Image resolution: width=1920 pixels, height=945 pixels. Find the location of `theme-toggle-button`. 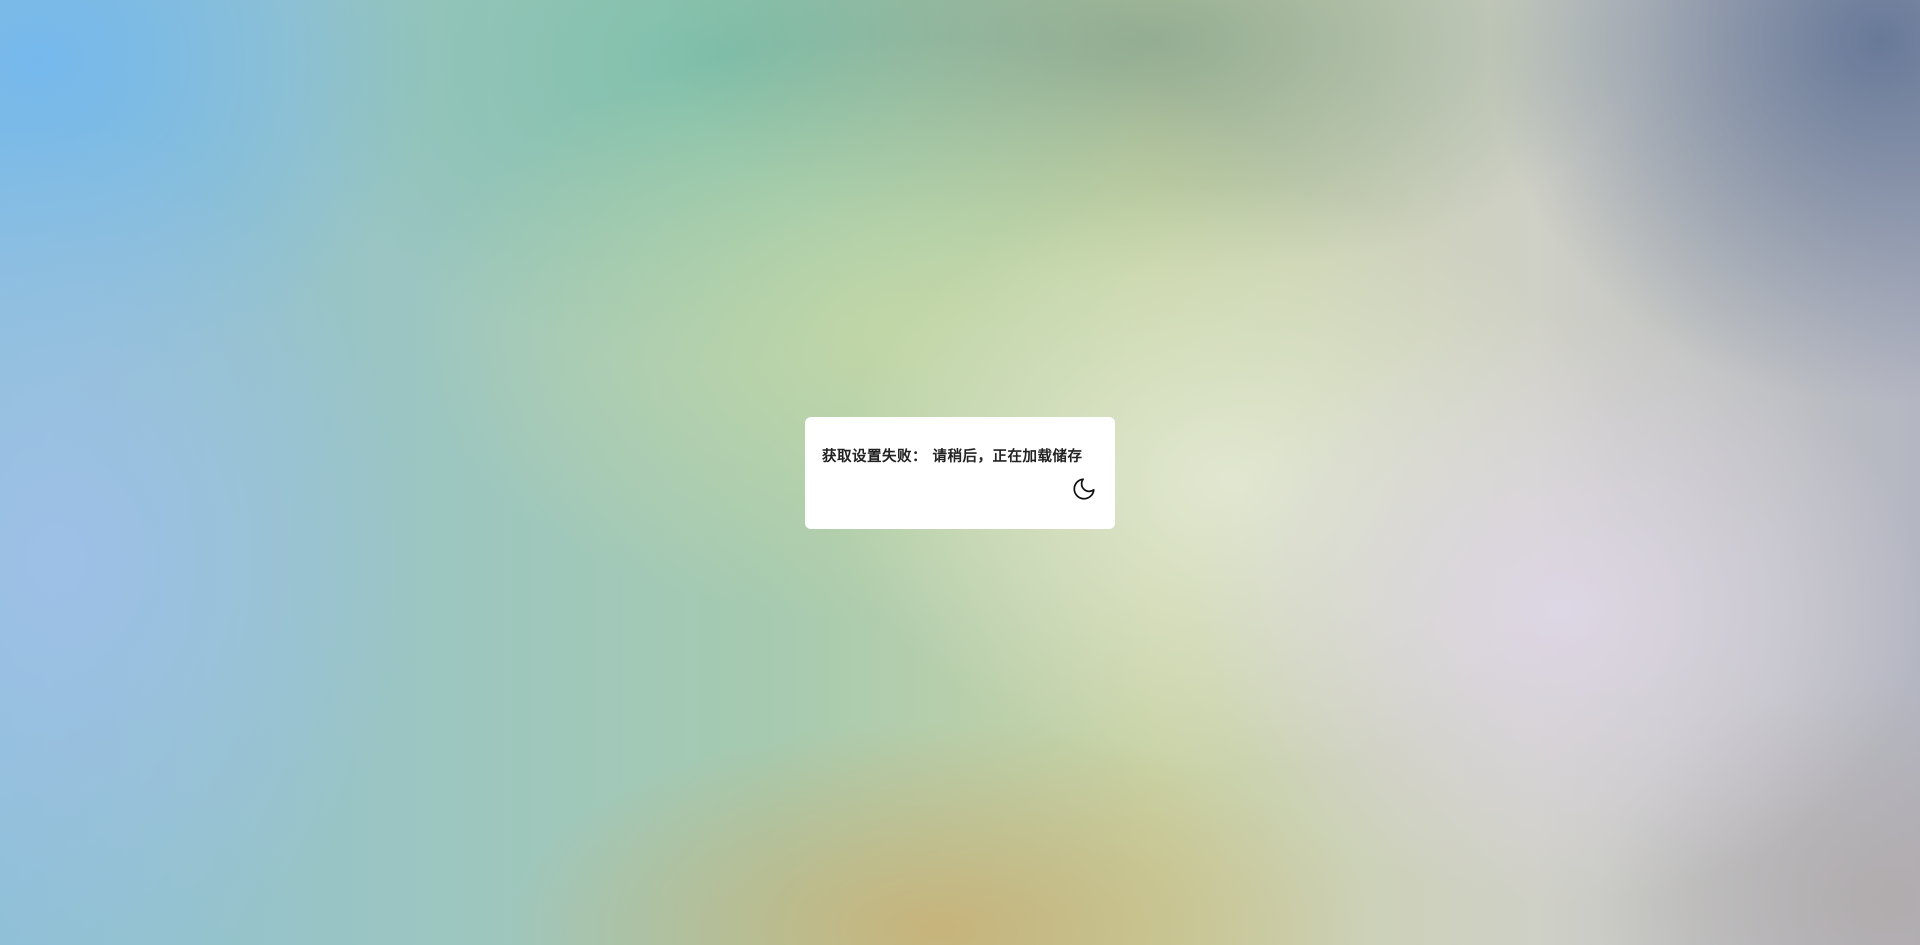

theme-toggle-button is located at coordinates (1084, 489).